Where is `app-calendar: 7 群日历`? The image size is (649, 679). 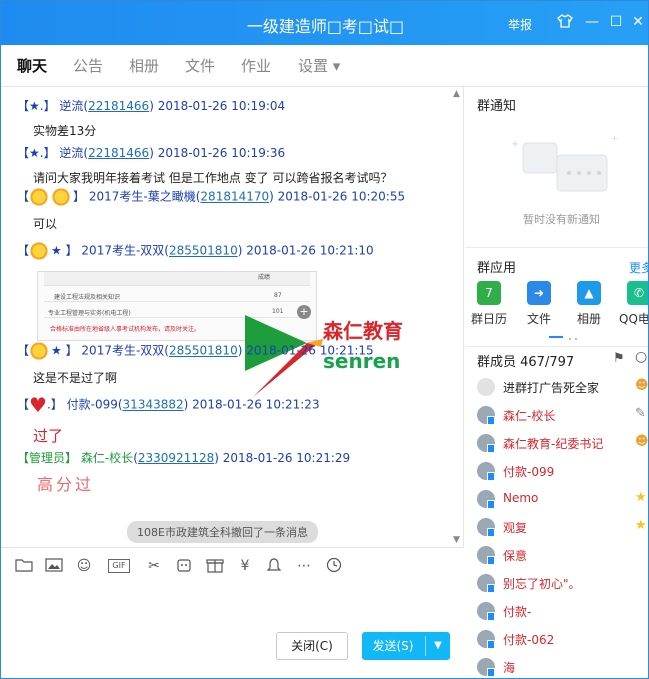 app-calendar: 7 群日历 is located at coordinates (489, 304).